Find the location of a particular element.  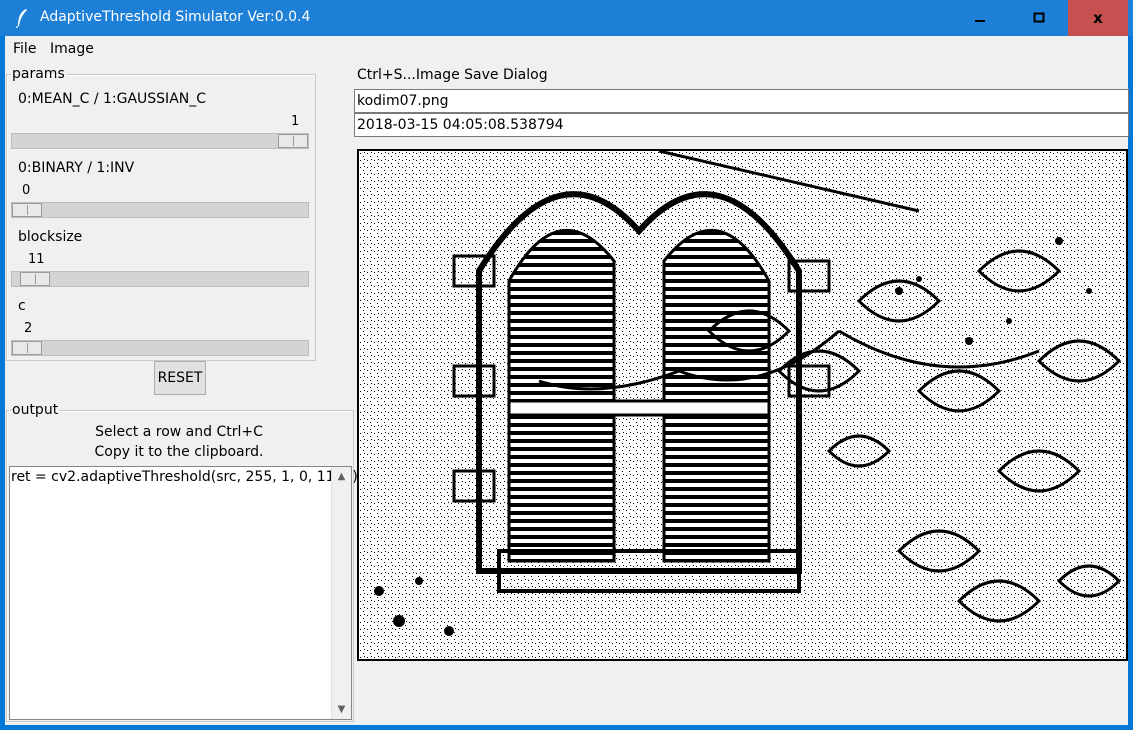

method-value: 1 is located at coordinates (295, 121).